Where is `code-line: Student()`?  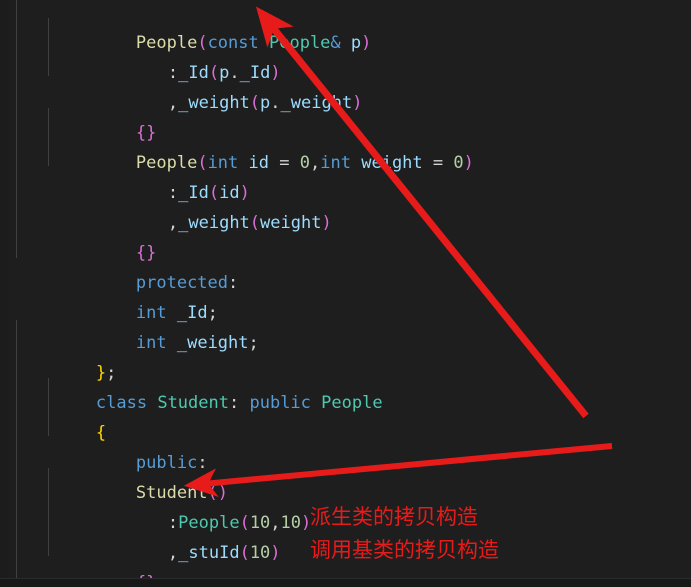
code-line: Student() is located at coordinates (345, 475).